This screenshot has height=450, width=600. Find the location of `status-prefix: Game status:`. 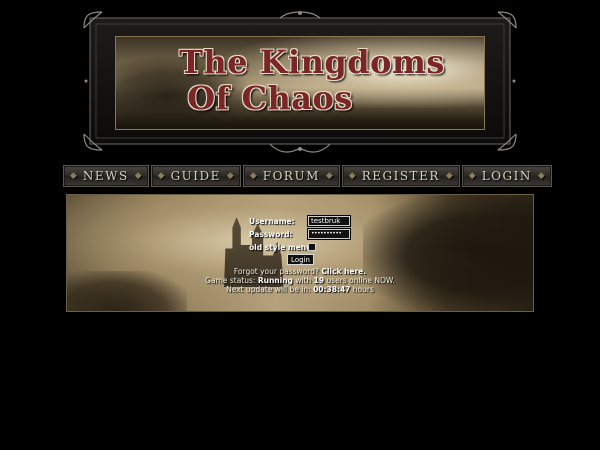

status-prefix: Game status: is located at coordinates (230, 280).